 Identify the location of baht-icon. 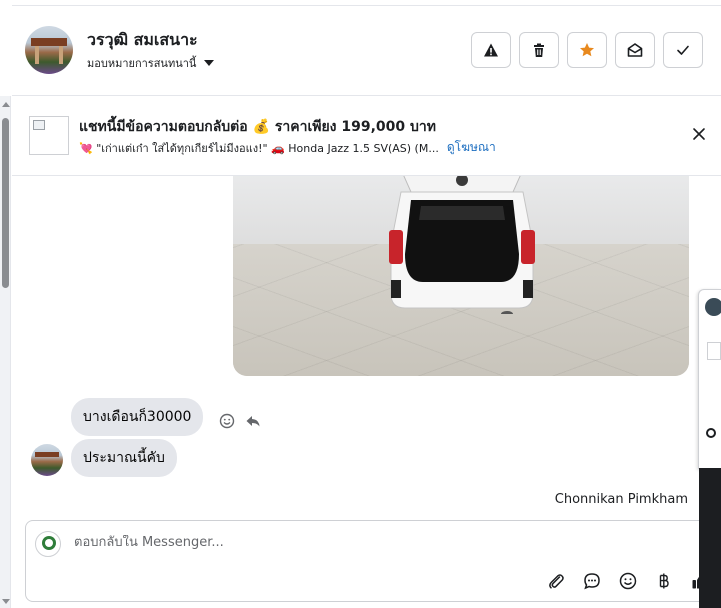
(664, 581).